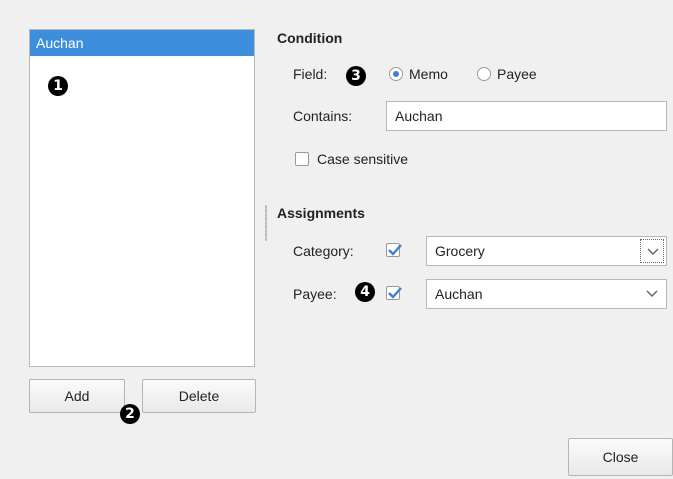 This screenshot has height=479, width=673. What do you see at coordinates (310, 74) in the screenshot?
I see `field-label: Field:` at bounding box center [310, 74].